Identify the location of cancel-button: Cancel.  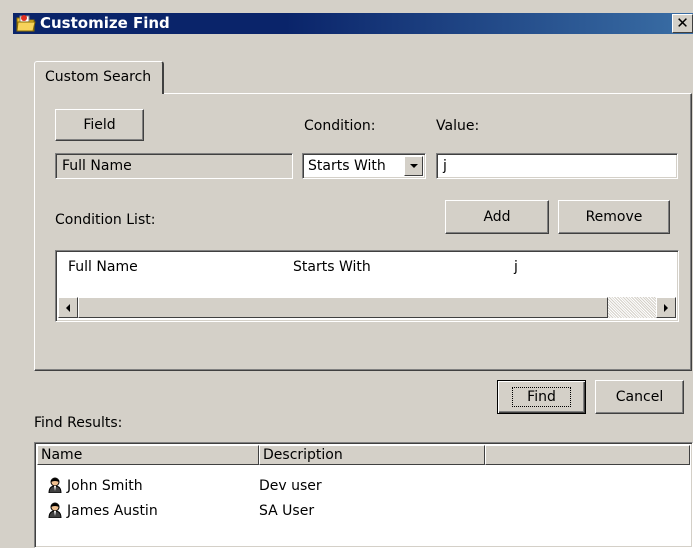
(639, 397).